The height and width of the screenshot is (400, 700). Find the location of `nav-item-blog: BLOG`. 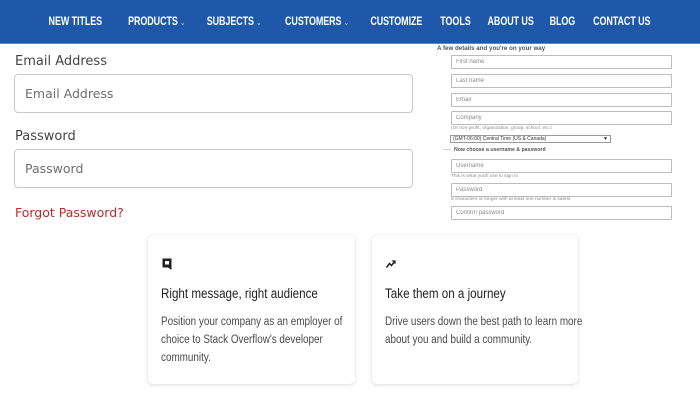

nav-item-blog: BLOG is located at coordinates (563, 22).